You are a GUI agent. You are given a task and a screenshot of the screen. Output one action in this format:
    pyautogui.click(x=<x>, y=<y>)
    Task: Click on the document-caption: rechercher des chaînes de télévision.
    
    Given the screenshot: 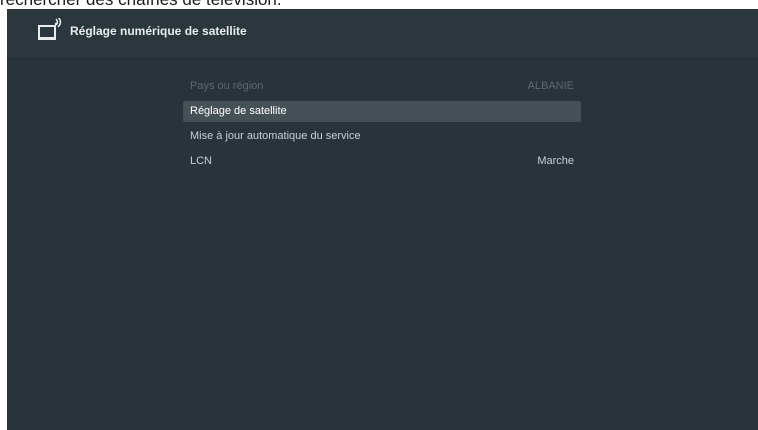 What is the action you would take?
    pyautogui.click(x=379, y=4)
    